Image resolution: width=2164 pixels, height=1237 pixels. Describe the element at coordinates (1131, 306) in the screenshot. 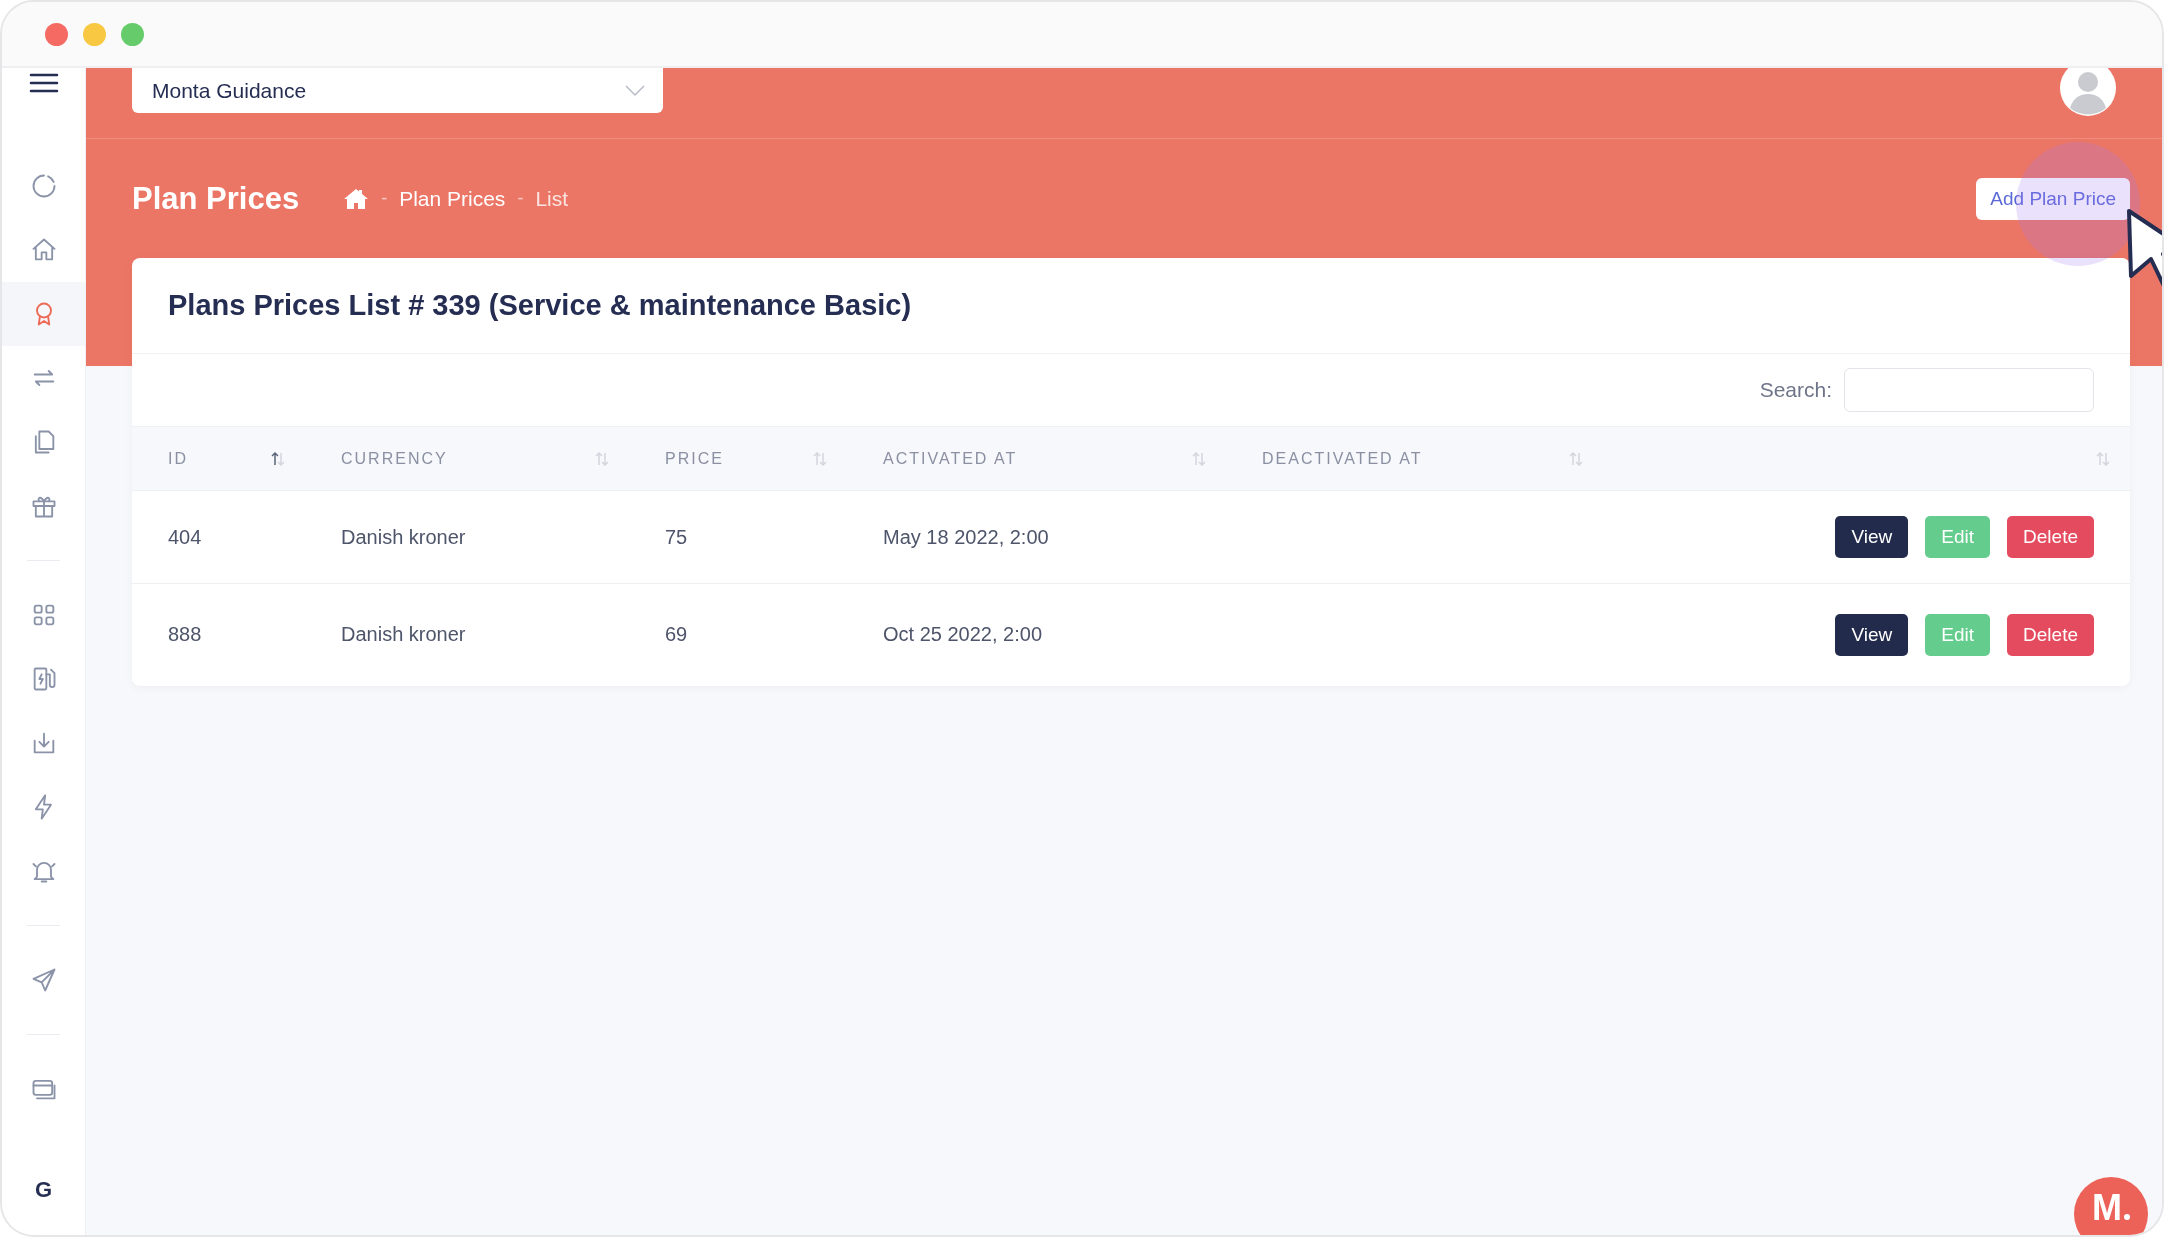

I see `card-title: Plans Prices List # 339 (Service & maintenance Basic)` at that location.